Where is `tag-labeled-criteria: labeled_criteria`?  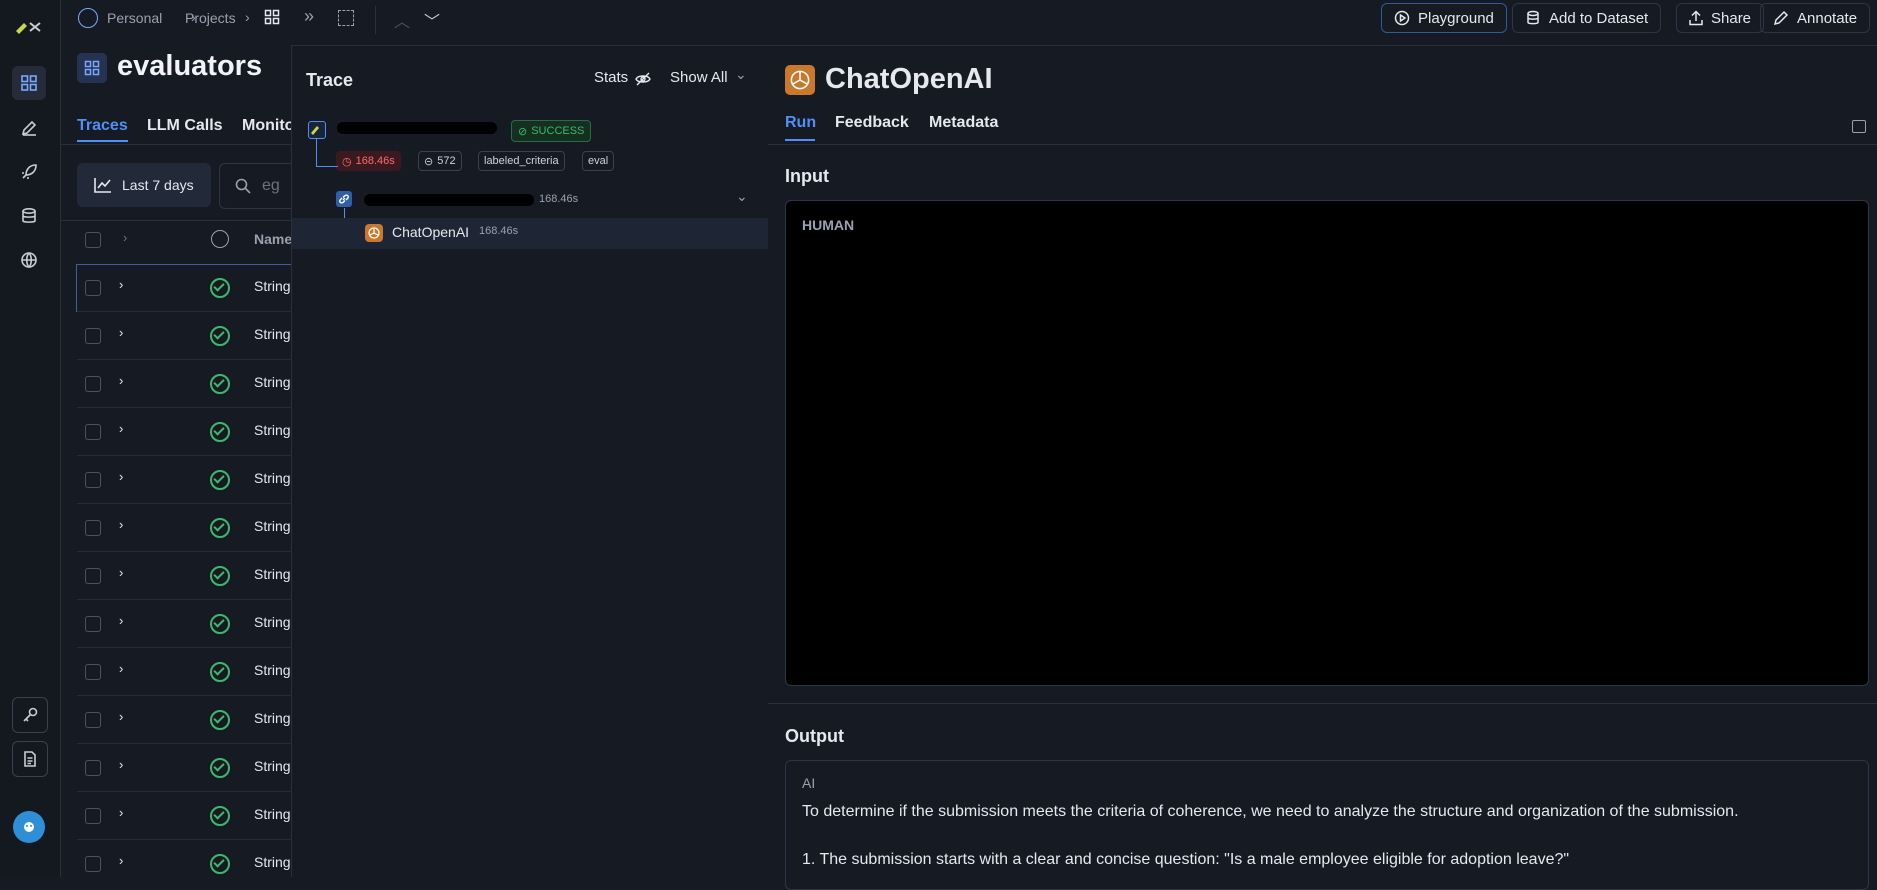
tag-labeled-criteria: labeled_criteria is located at coordinates (521, 161).